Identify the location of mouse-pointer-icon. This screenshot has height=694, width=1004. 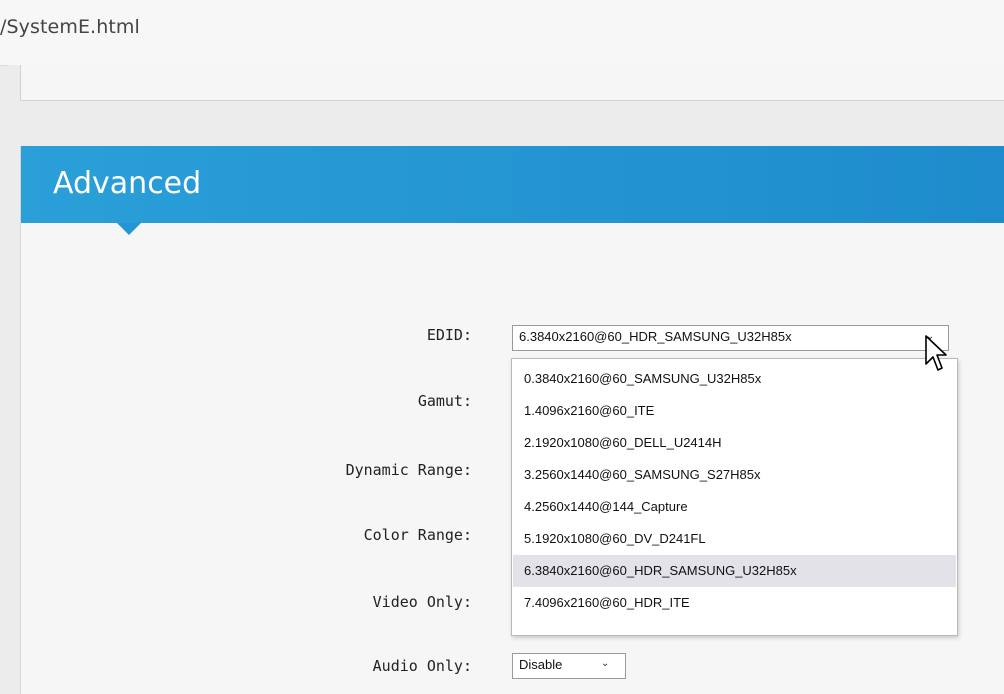
(936, 353).